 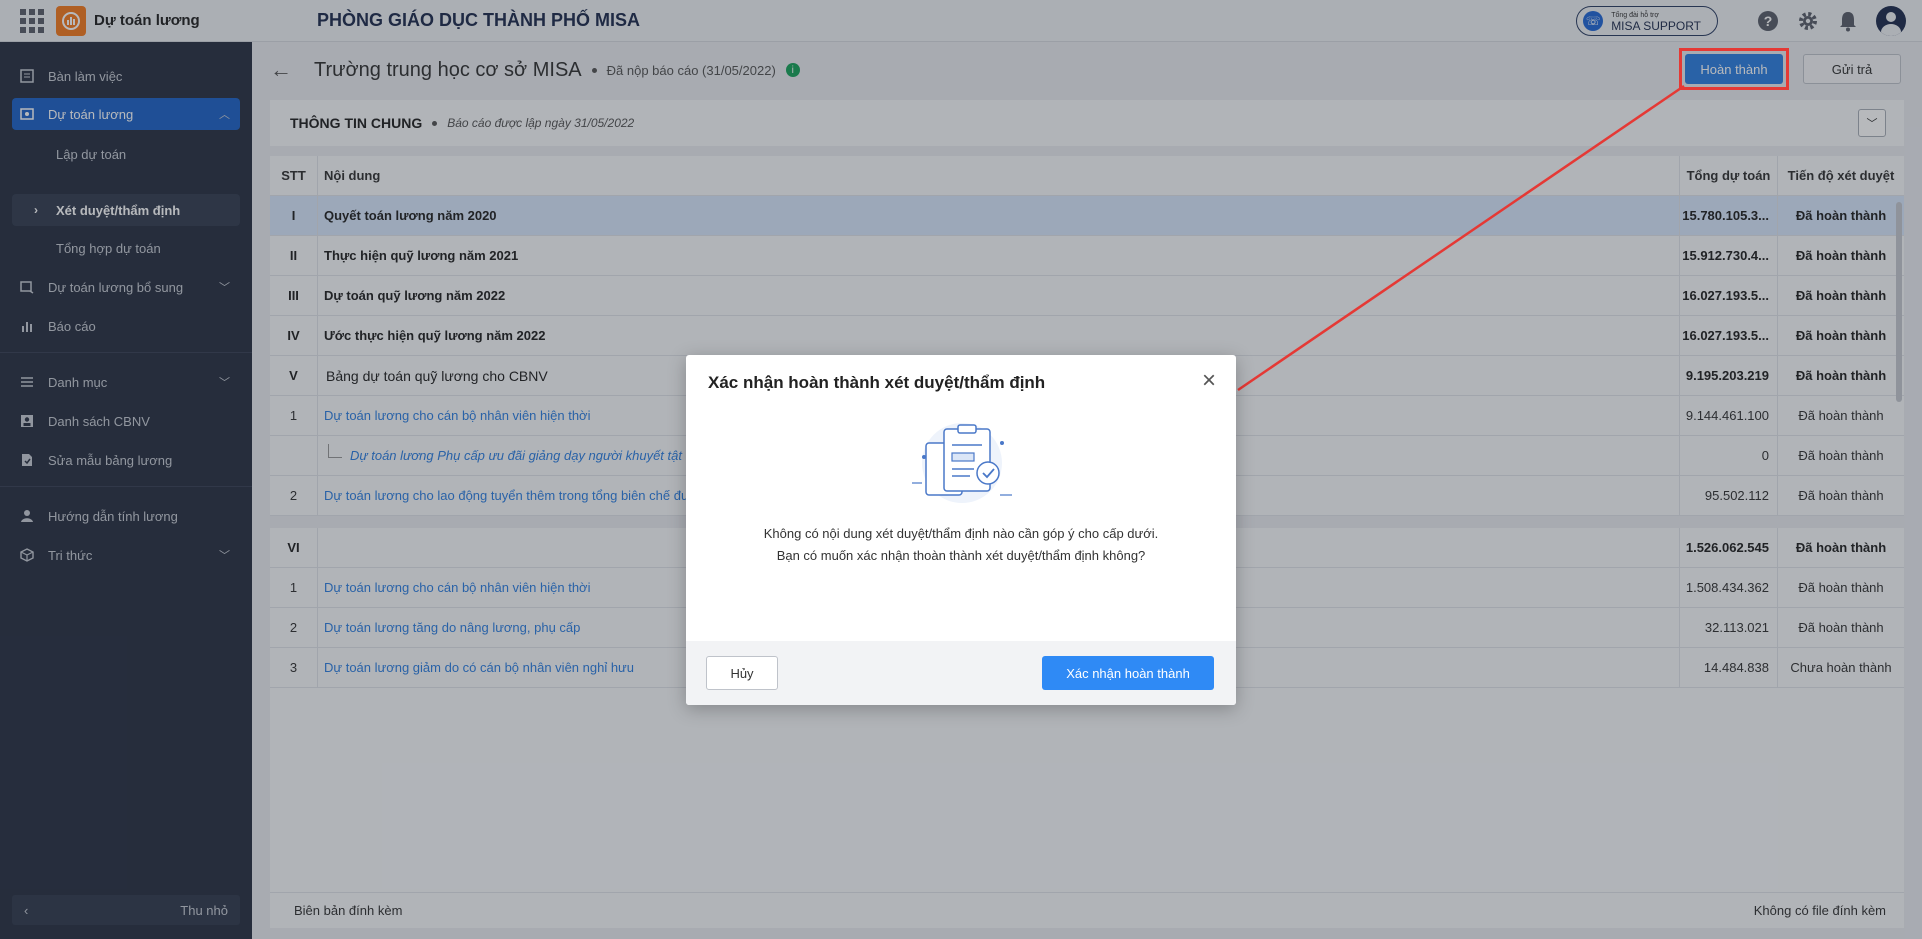 What do you see at coordinates (742, 673) in the screenshot?
I see `cancel-button: Hủy` at bounding box center [742, 673].